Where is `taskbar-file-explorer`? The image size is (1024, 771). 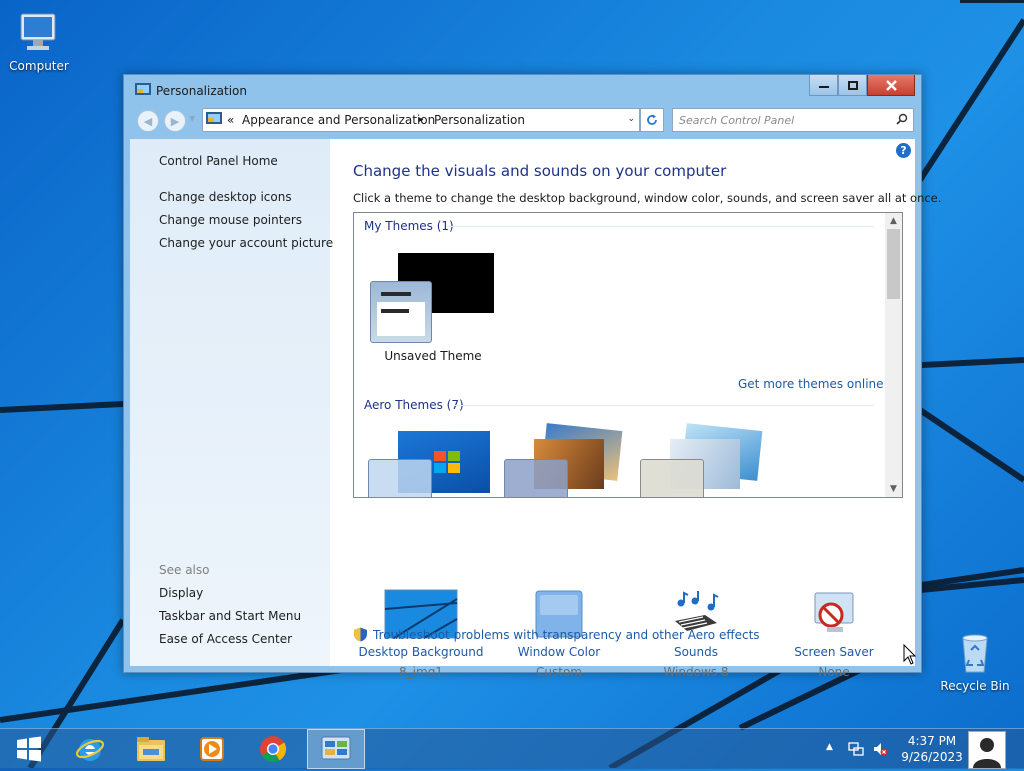
taskbar-file-explorer is located at coordinates (151, 749).